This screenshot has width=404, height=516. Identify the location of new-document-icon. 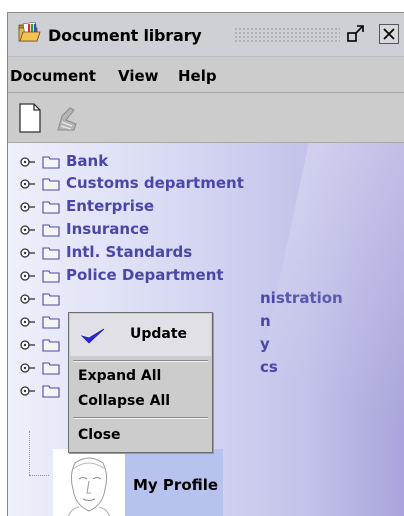
(30, 118).